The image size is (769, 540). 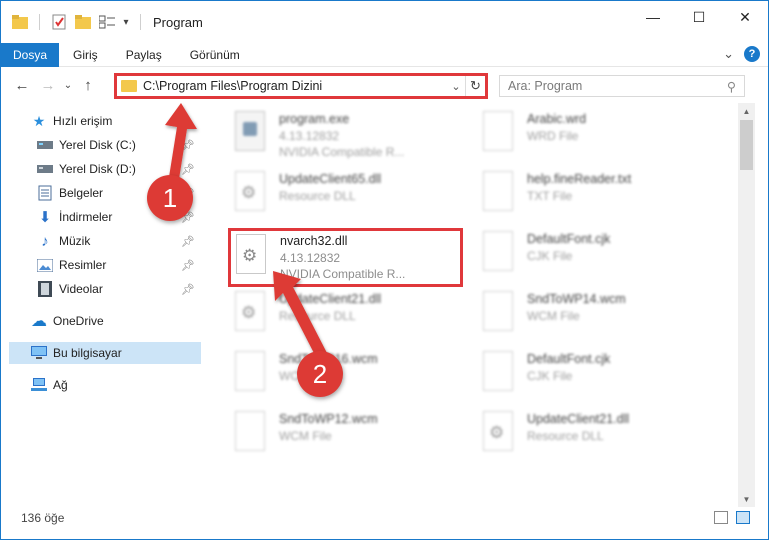 I want to click on ribbon-tabs: Dosya Giriş Paylaş Görünüm ⌄ ?, so click(x=384, y=54).